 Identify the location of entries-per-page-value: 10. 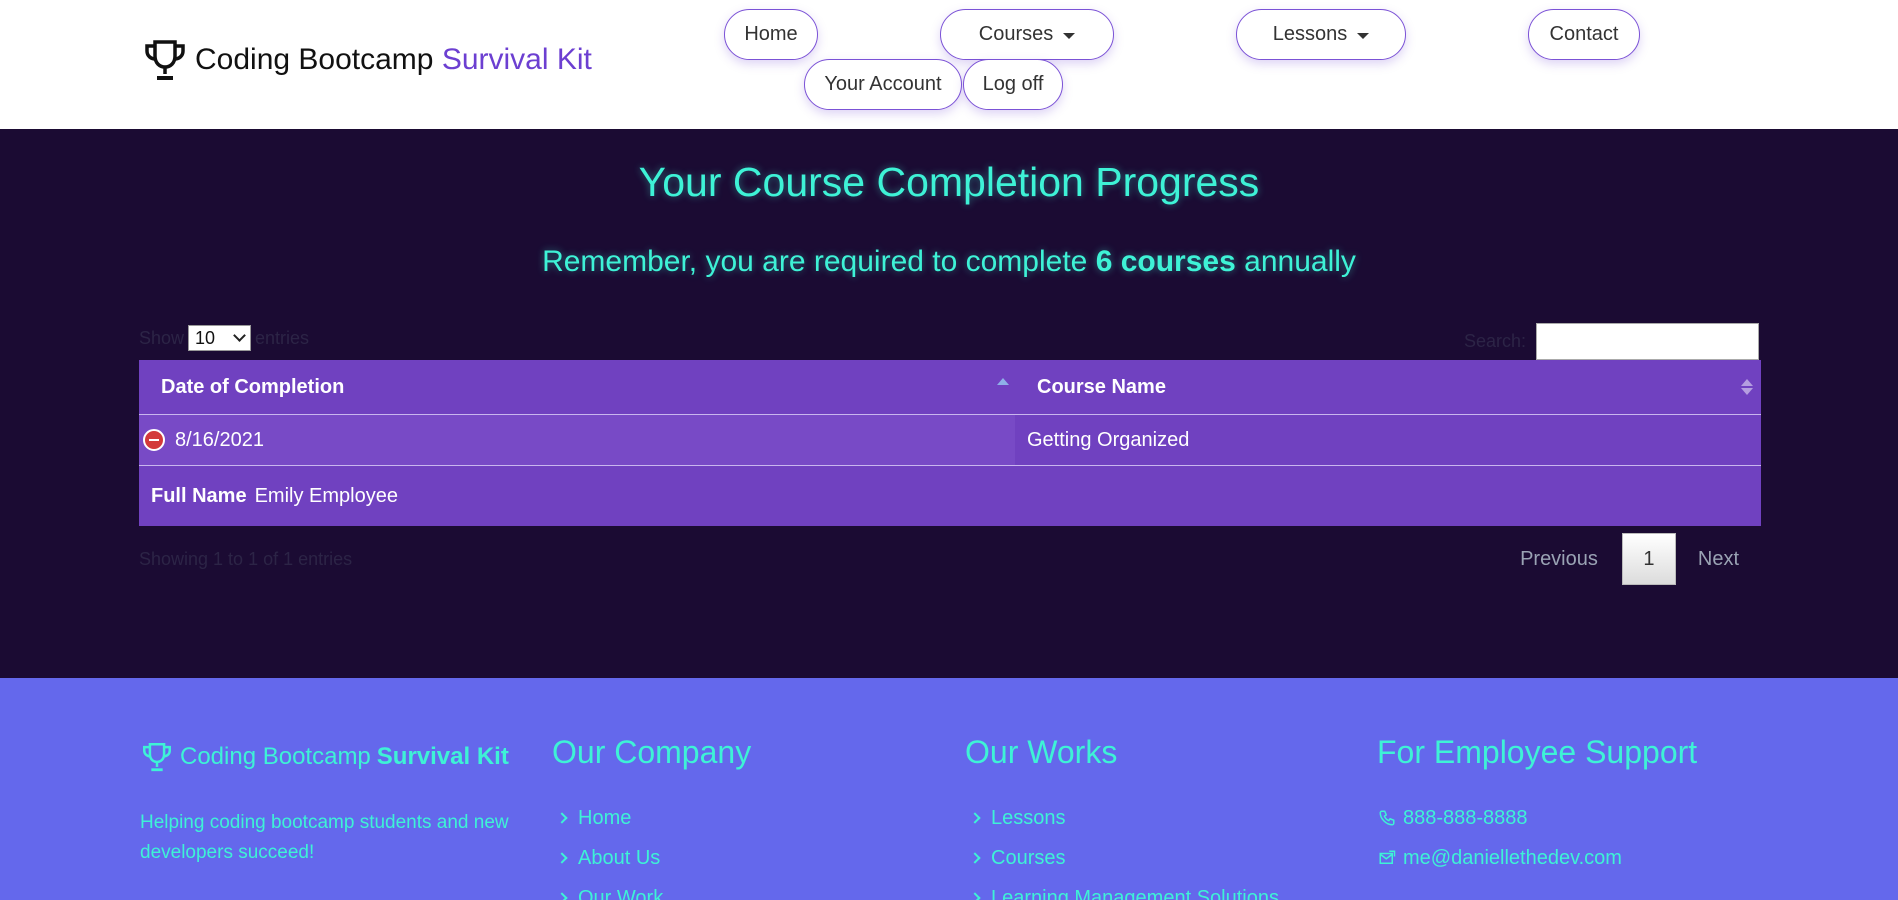
(205, 337).